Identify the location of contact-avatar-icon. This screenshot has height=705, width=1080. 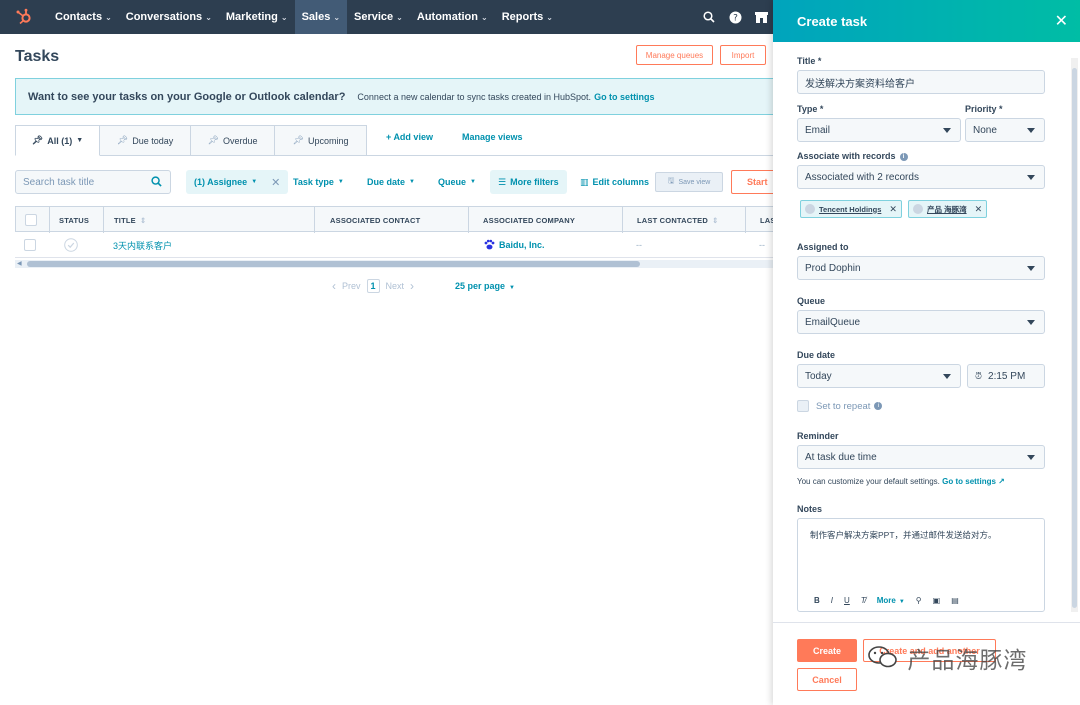
(918, 209).